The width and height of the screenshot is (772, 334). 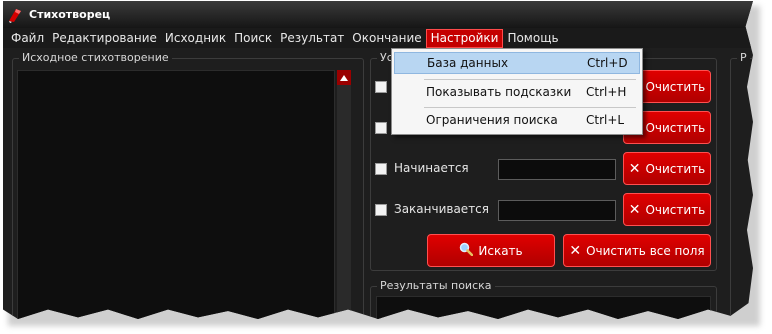 I want to click on menu-item-label: Показывать подсказки, so click(x=499, y=92).